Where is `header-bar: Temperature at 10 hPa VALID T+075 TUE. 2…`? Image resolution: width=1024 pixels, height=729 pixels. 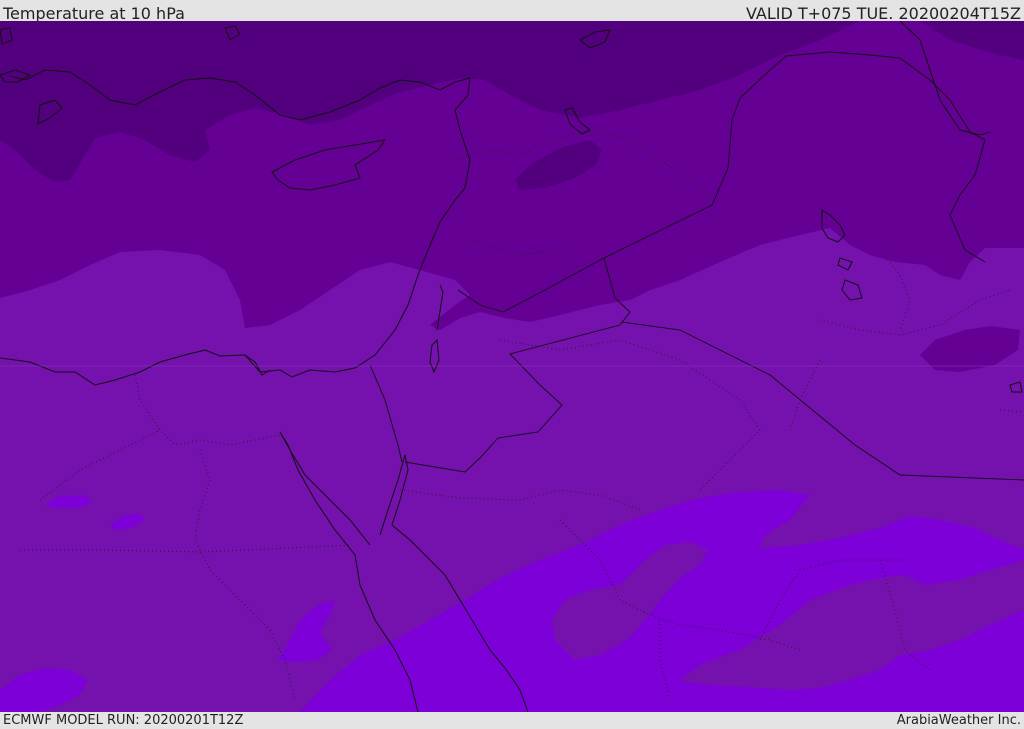 header-bar: Temperature at 10 hPa VALID T+075 TUE. 2… is located at coordinates (512, 11).